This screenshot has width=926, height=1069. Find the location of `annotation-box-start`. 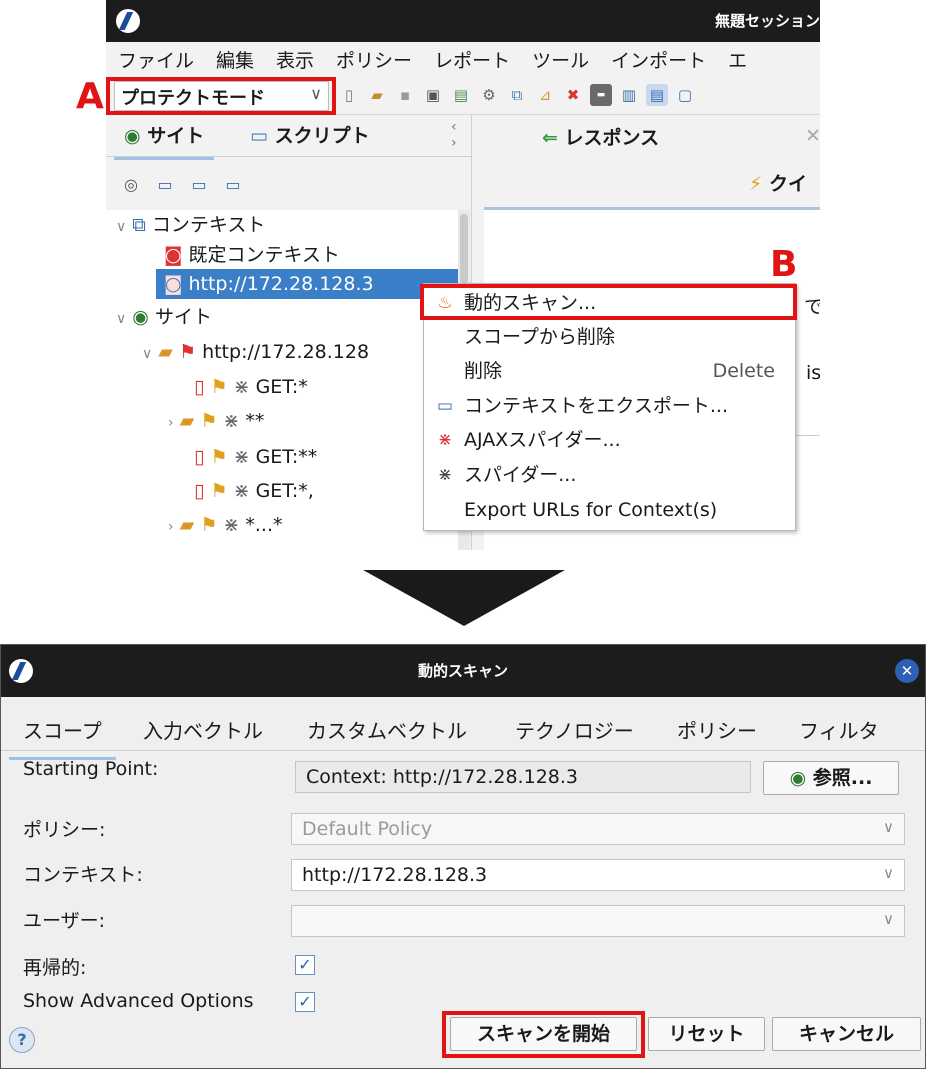

annotation-box-start is located at coordinates (543, 1034).